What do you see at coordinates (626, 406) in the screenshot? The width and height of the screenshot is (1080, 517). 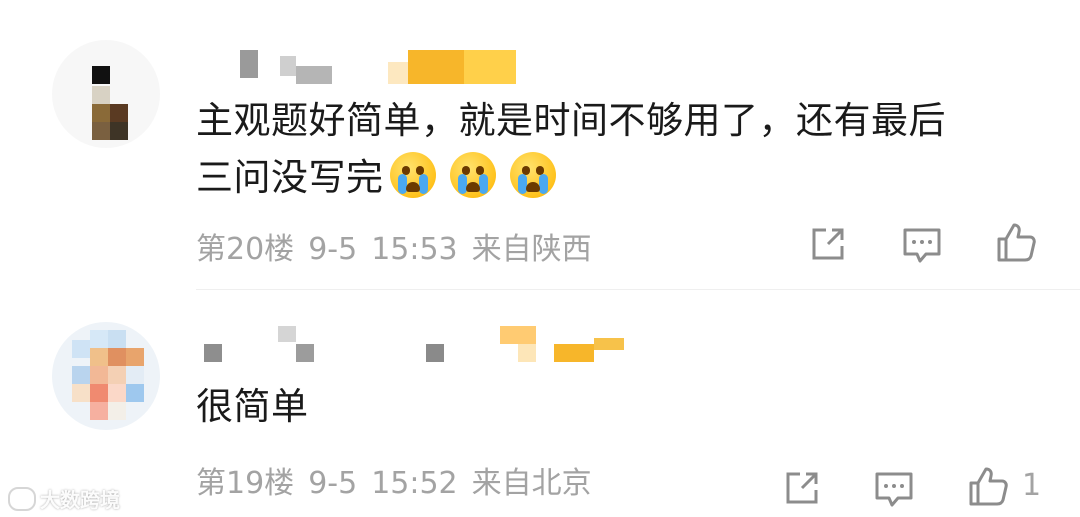 I see `comment-text: 很简单` at bounding box center [626, 406].